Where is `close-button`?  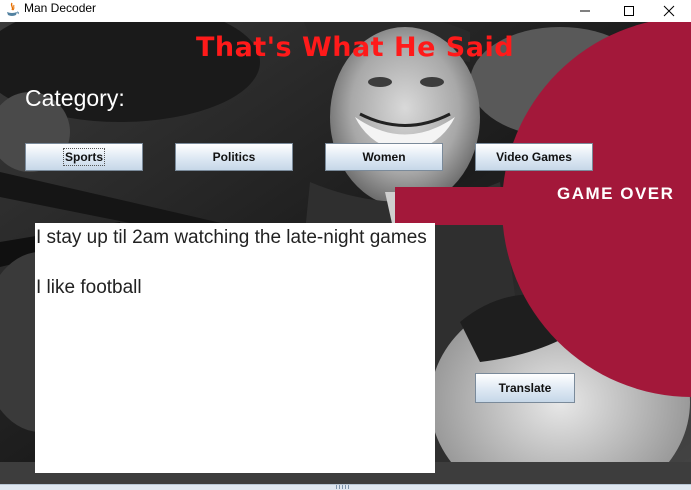 close-button is located at coordinates (669, 11).